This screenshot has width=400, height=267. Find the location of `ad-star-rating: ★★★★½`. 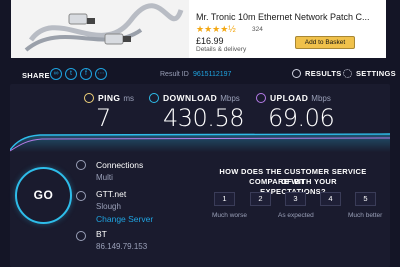

ad-star-rating: ★★★★½ is located at coordinates (216, 29).